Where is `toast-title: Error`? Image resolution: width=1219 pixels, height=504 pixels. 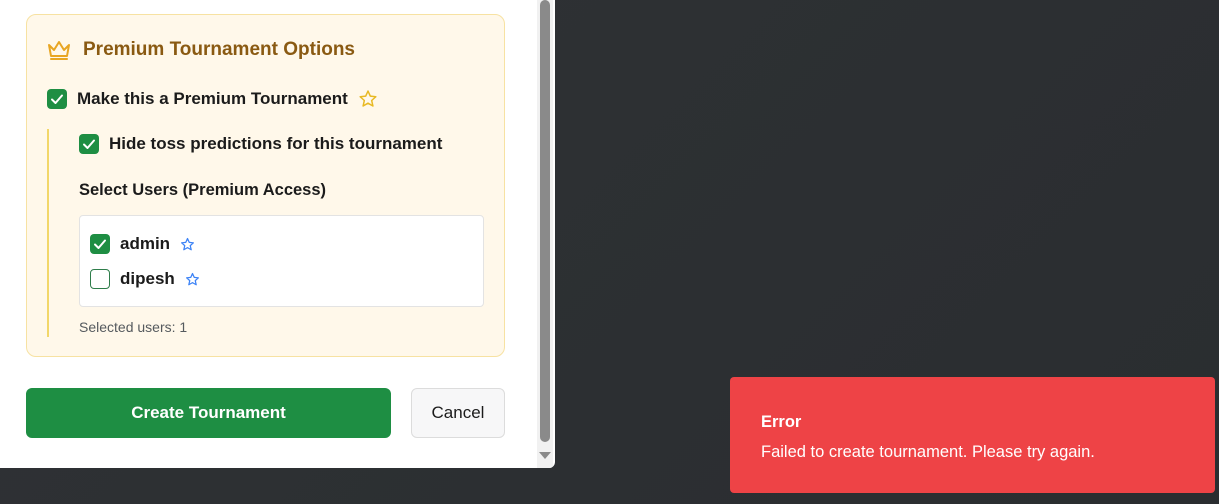 toast-title: Error is located at coordinates (781, 422).